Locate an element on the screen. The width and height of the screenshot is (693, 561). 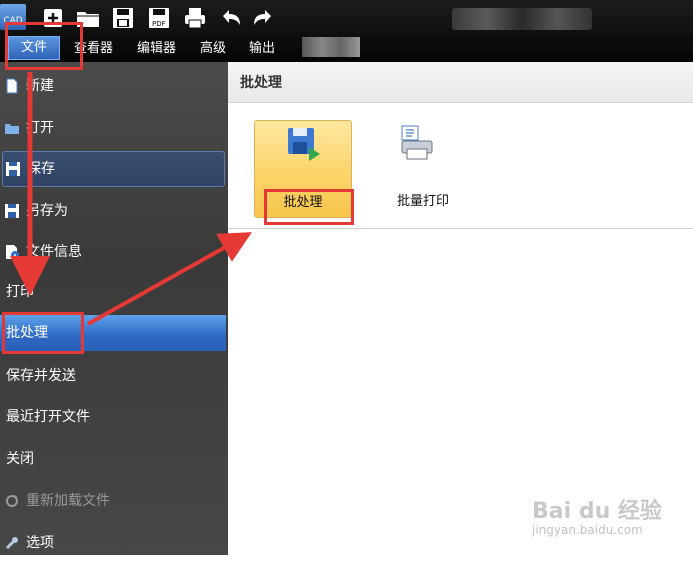
annotation-box-batch-item is located at coordinates (43, 333).